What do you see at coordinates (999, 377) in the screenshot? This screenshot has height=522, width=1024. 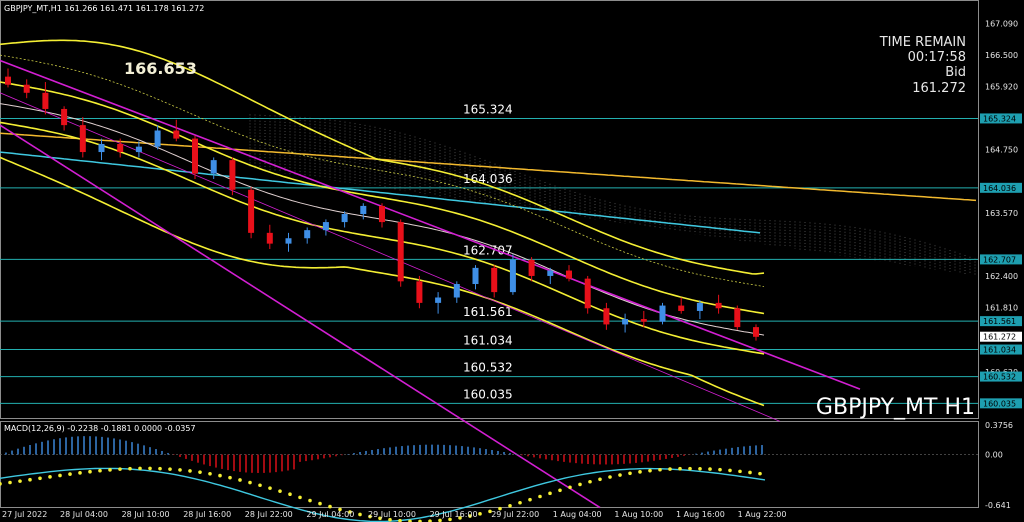 I see `price-tag-label: 160.532` at bounding box center [999, 377].